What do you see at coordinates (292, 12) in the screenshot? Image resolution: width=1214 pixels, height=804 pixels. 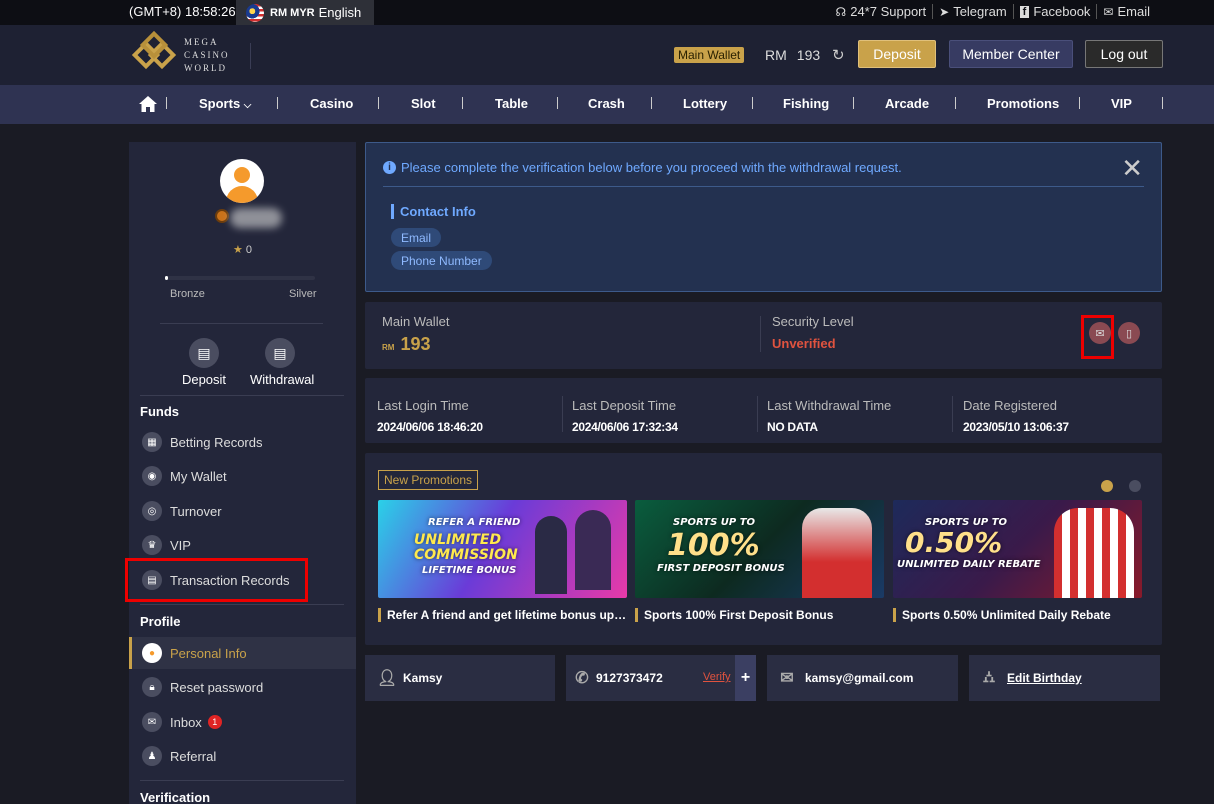 I see `currency-code: RM MYR` at bounding box center [292, 12].